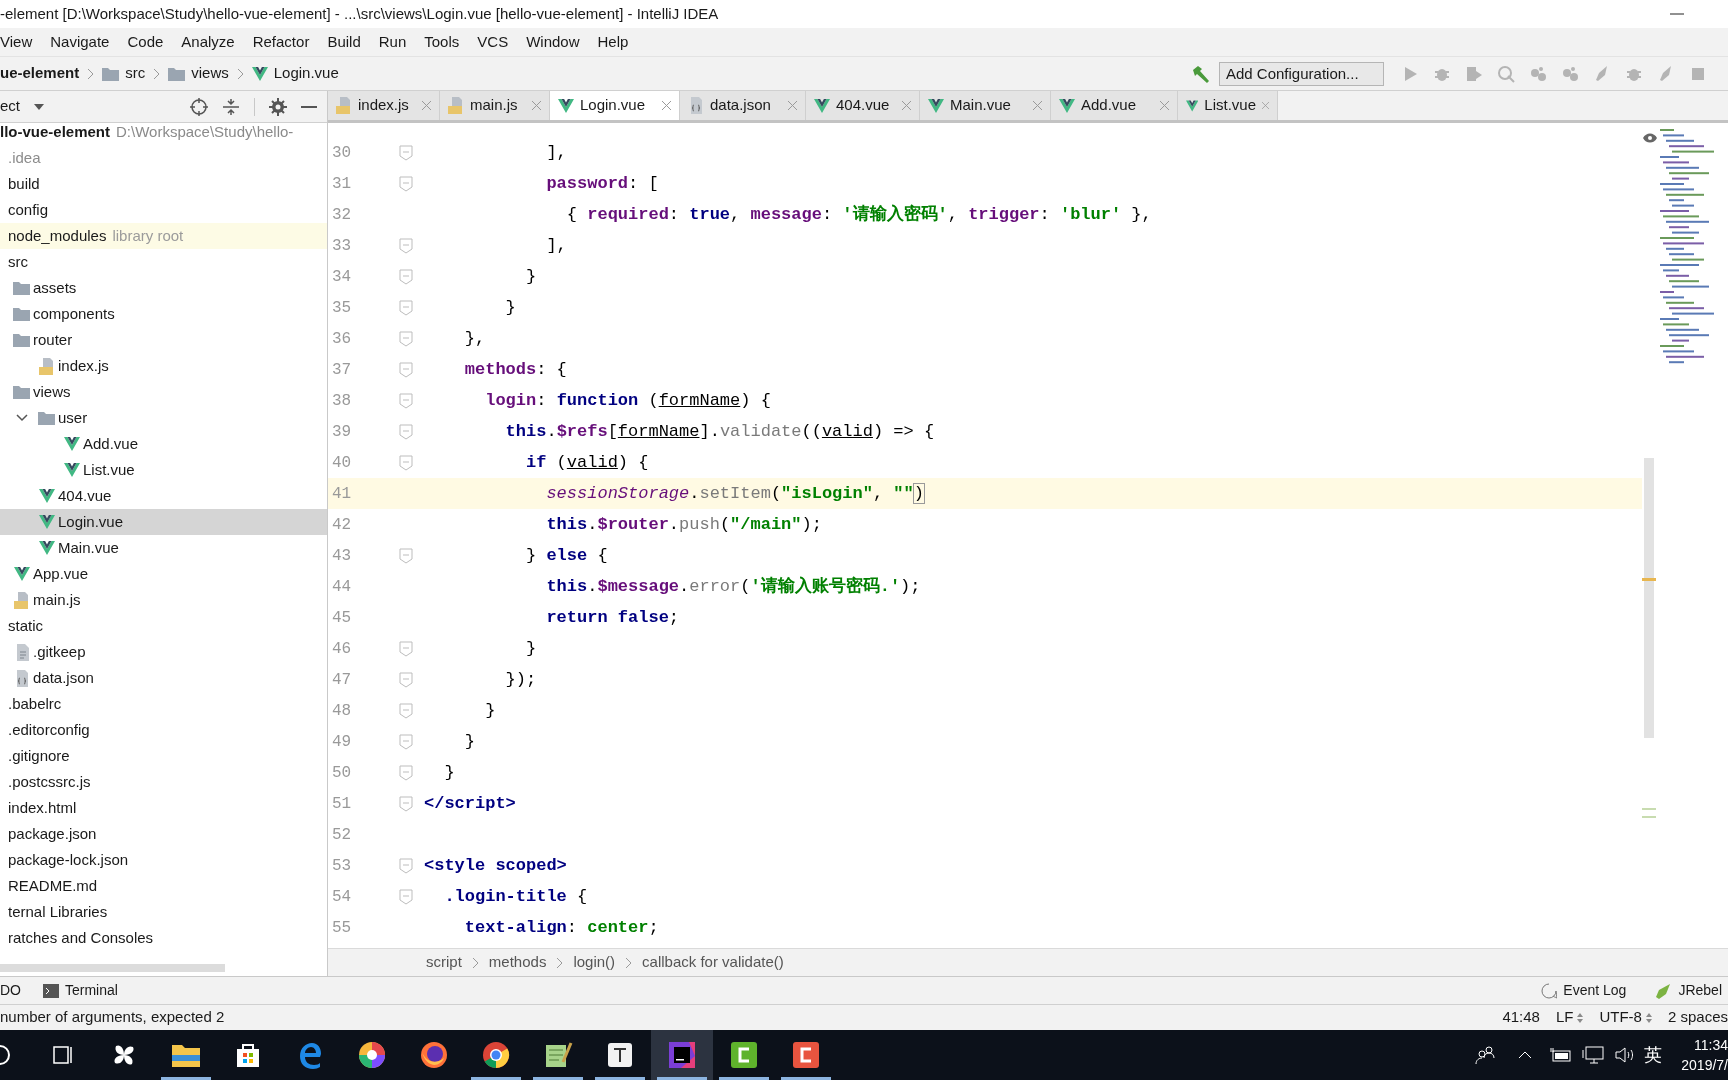 Image resolution: width=1728 pixels, height=1080 pixels. I want to click on tree-item: build, so click(163, 184).